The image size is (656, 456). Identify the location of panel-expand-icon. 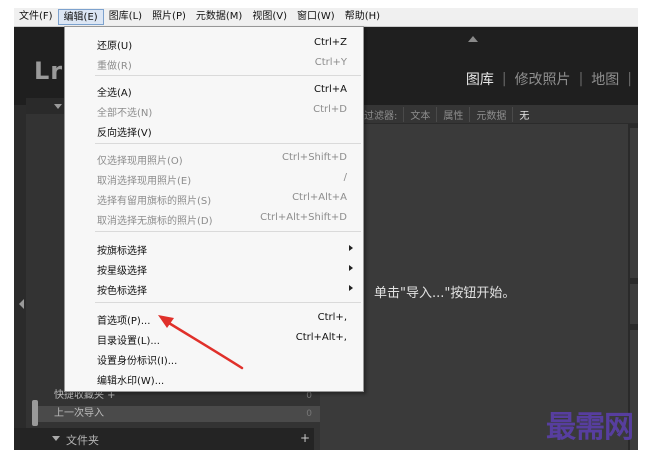
(58, 106).